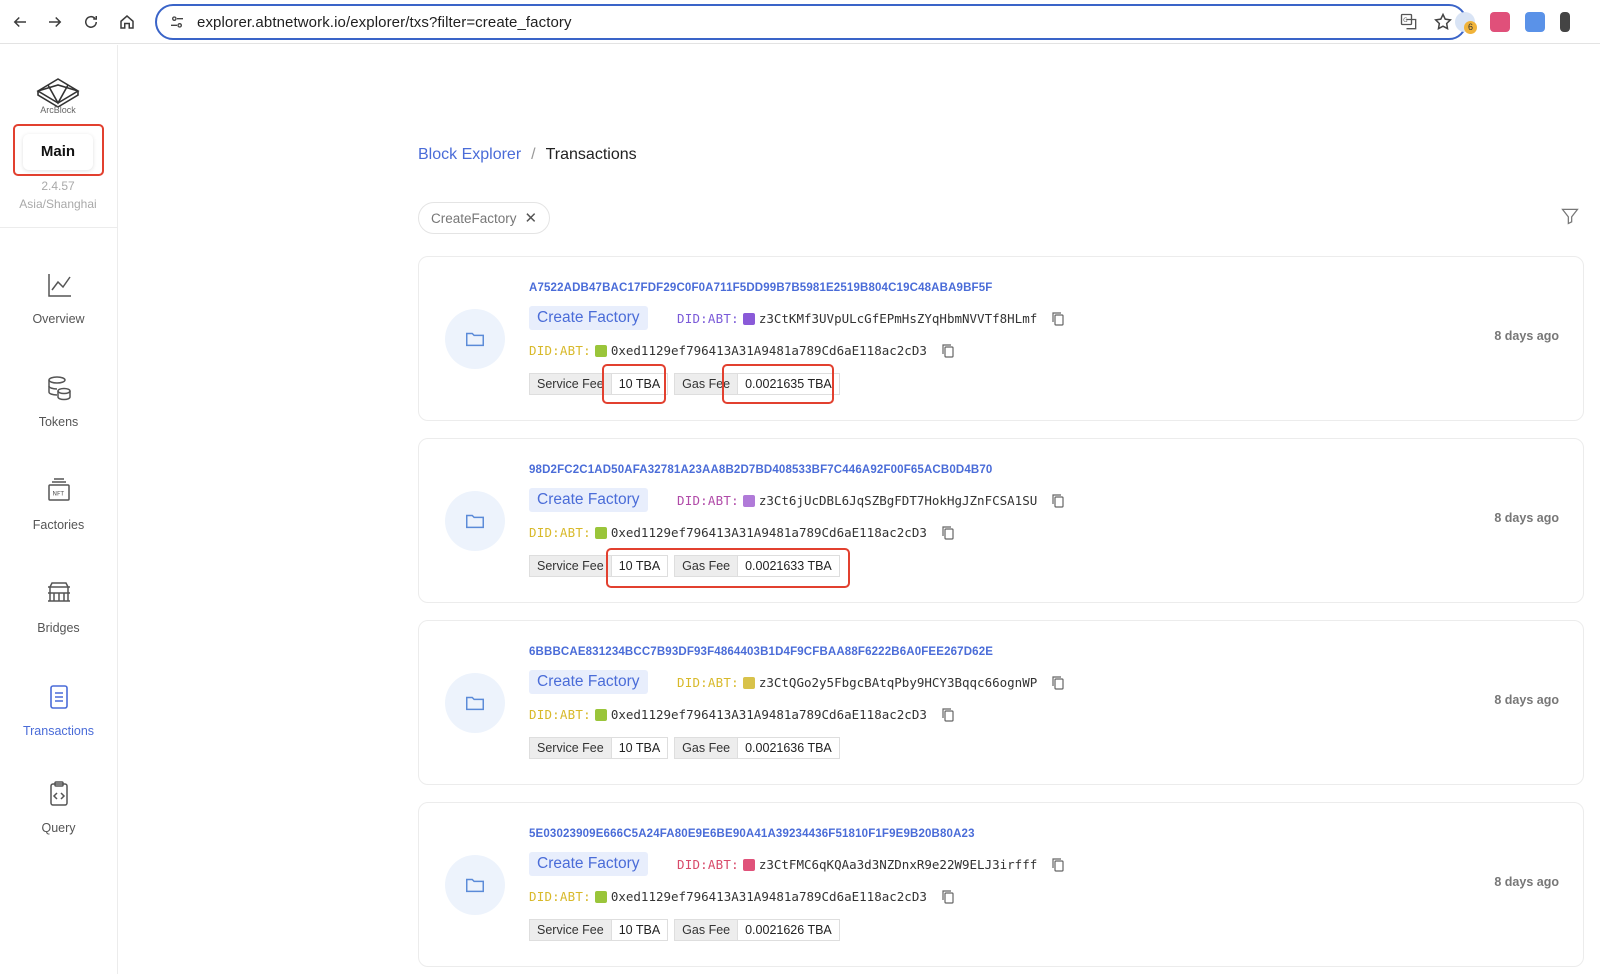 The width and height of the screenshot is (1600, 974). What do you see at coordinates (1443, 22) in the screenshot?
I see `bookmark-star-icon` at bounding box center [1443, 22].